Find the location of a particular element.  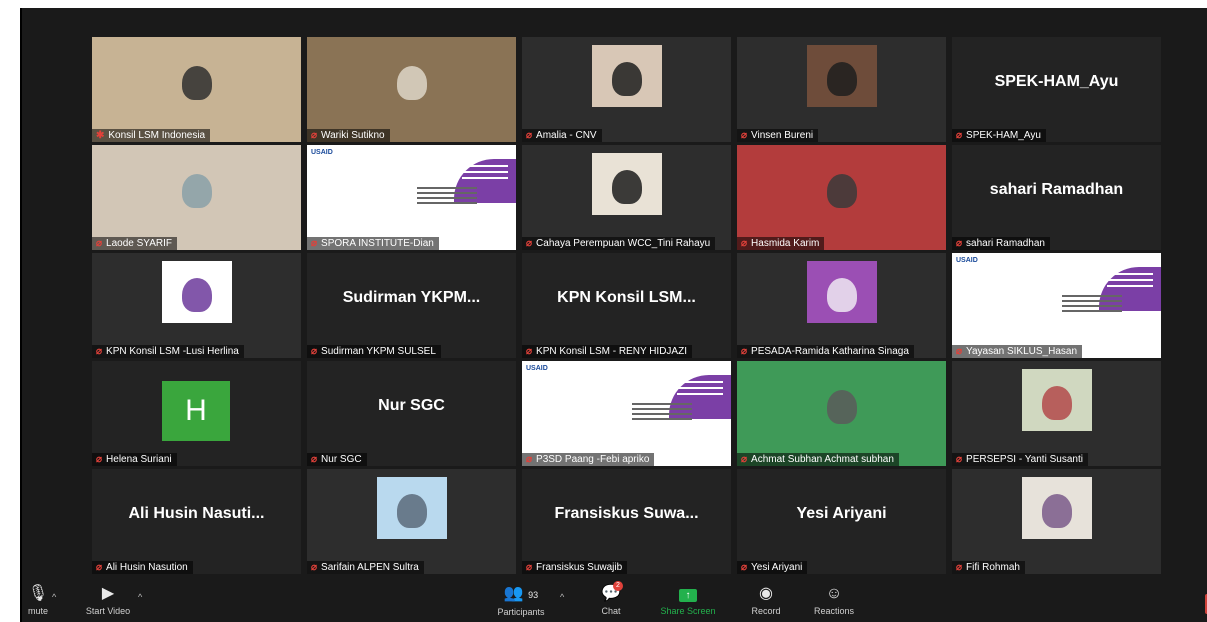

participant-tile: ⌀ Wariki Sutikno is located at coordinates (411, 89).